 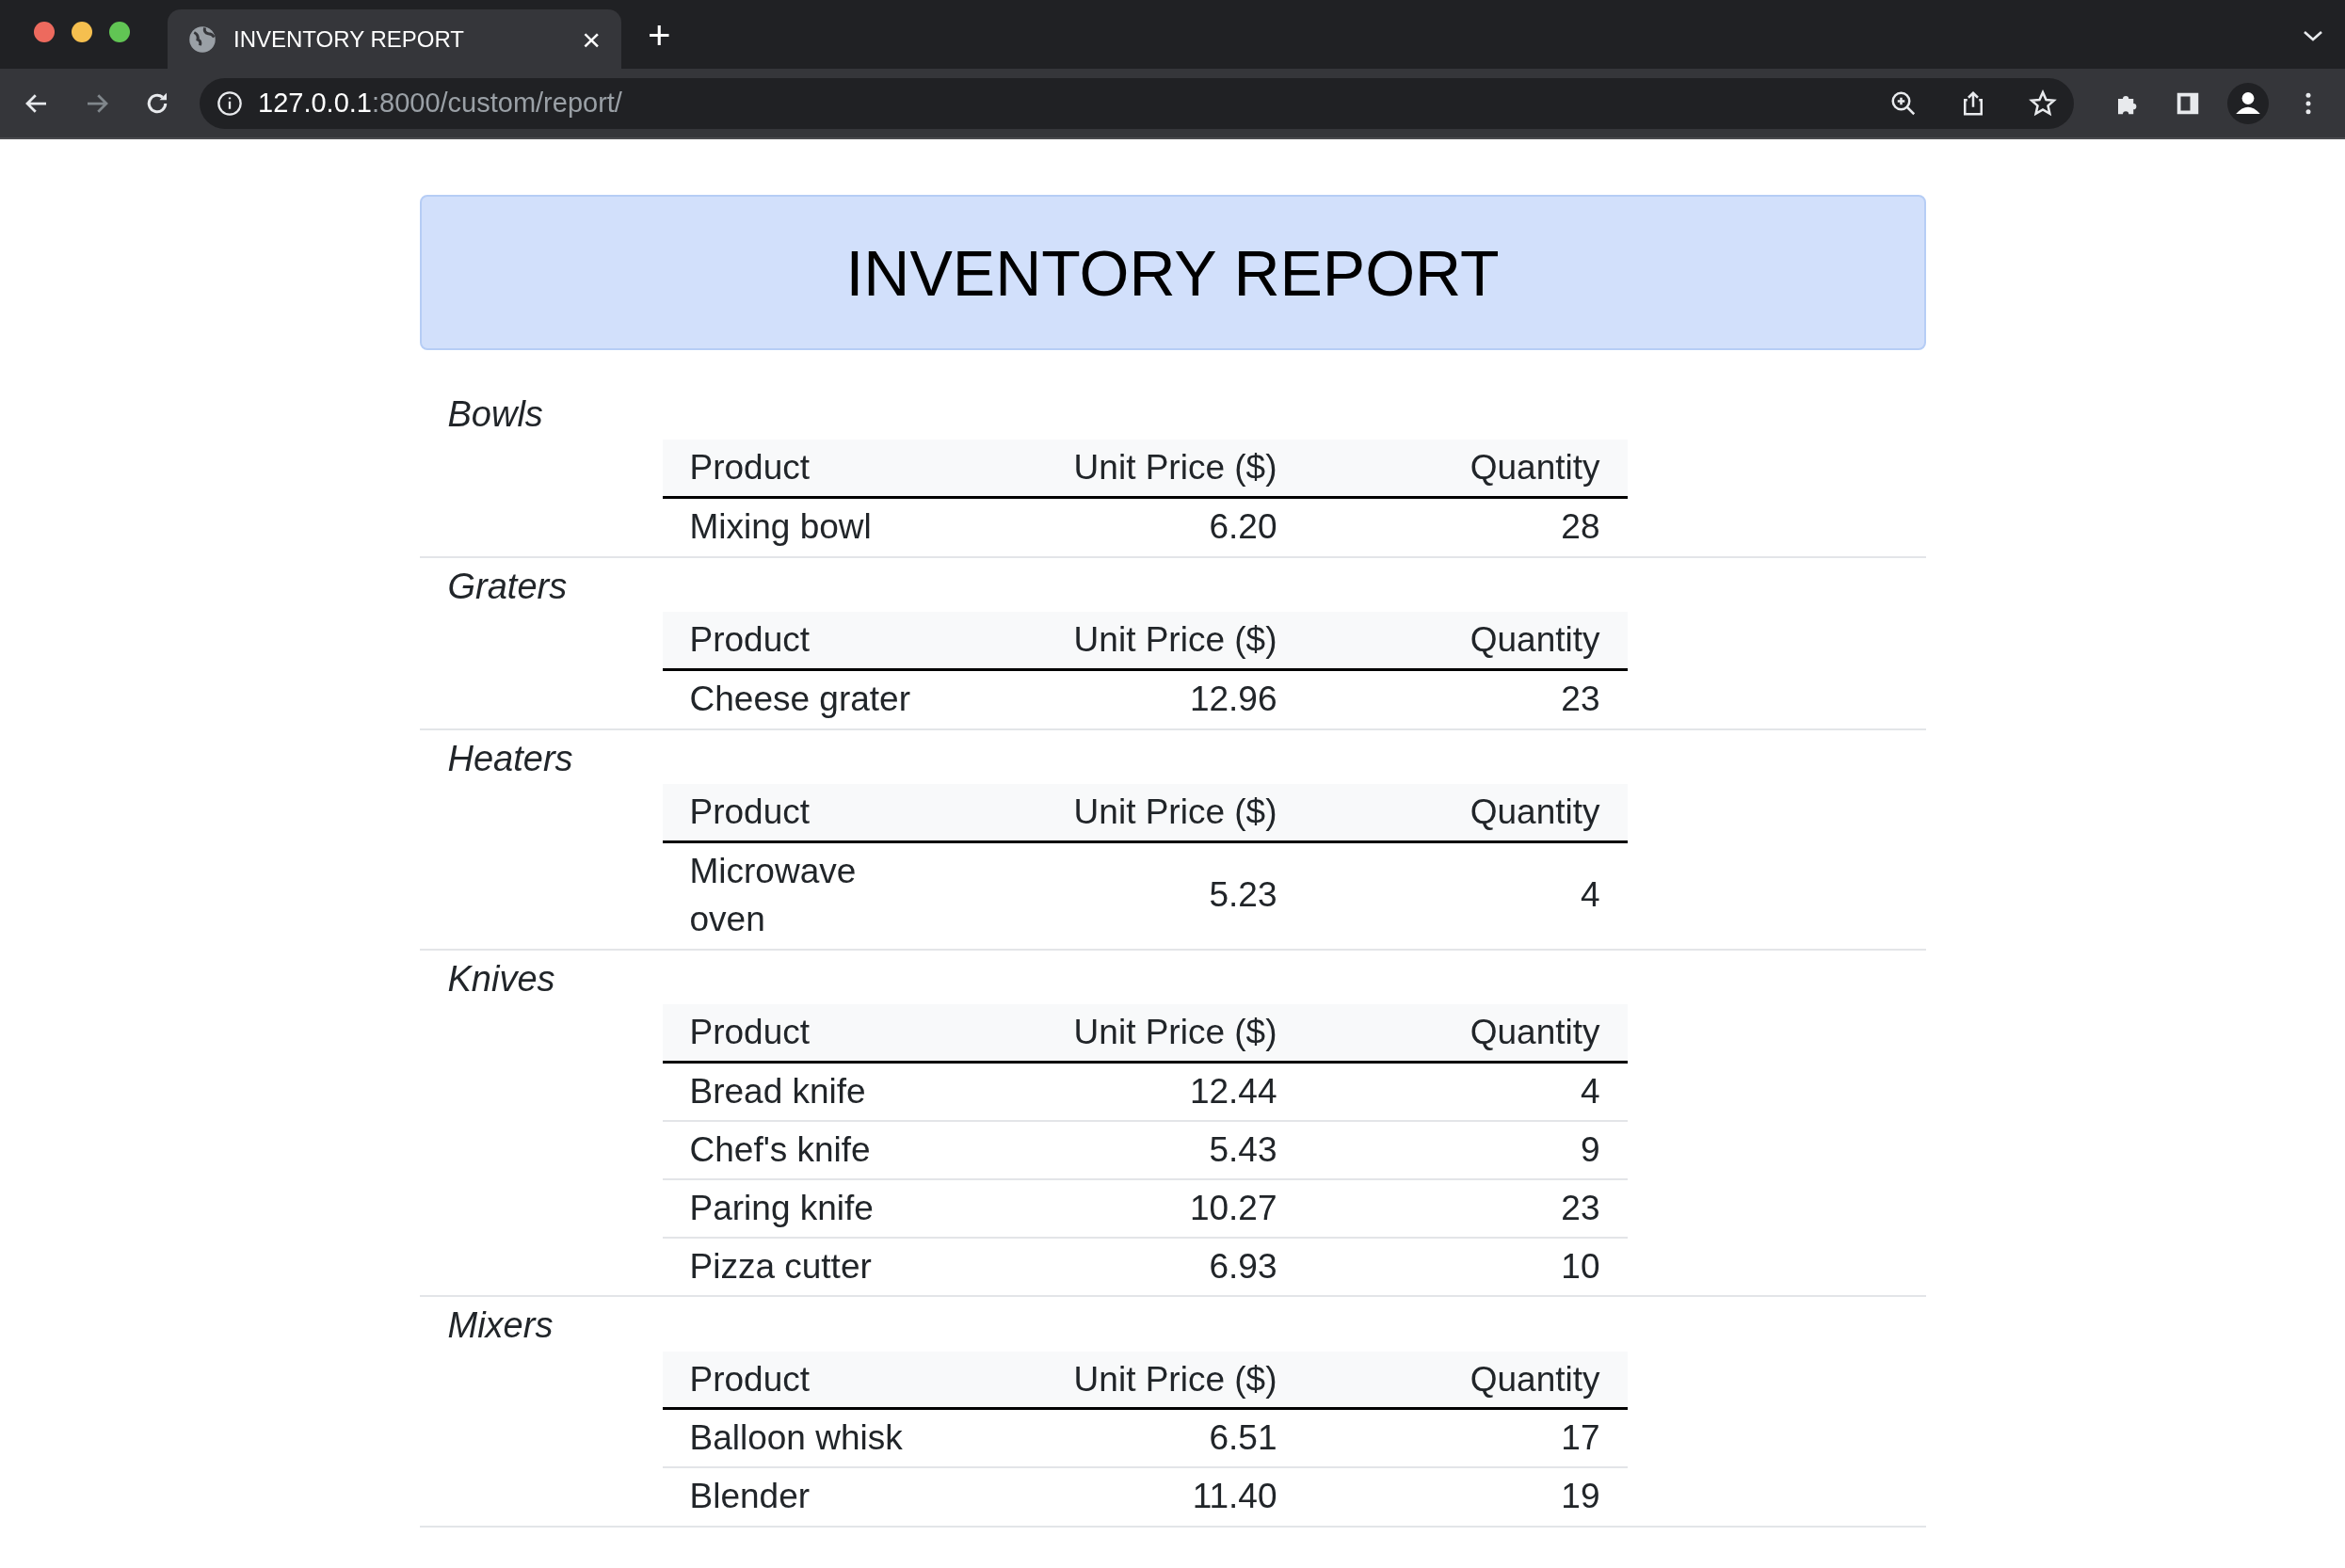 What do you see at coordinates (804, 895) in the screenshot?
I see `table-cell: Microwave oven` at bounding box center [804, 895].